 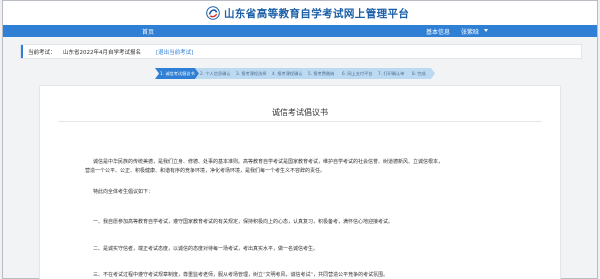 What do you see at coordinates (470, 31) in the screenshot?
I see `nav-user-menu: 张紫晗` at bounding box center [470, 31].